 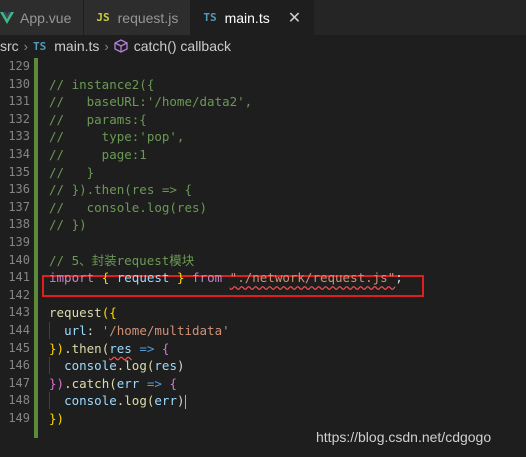 I want to click on line-number: 141, so click(x=19, y=277).